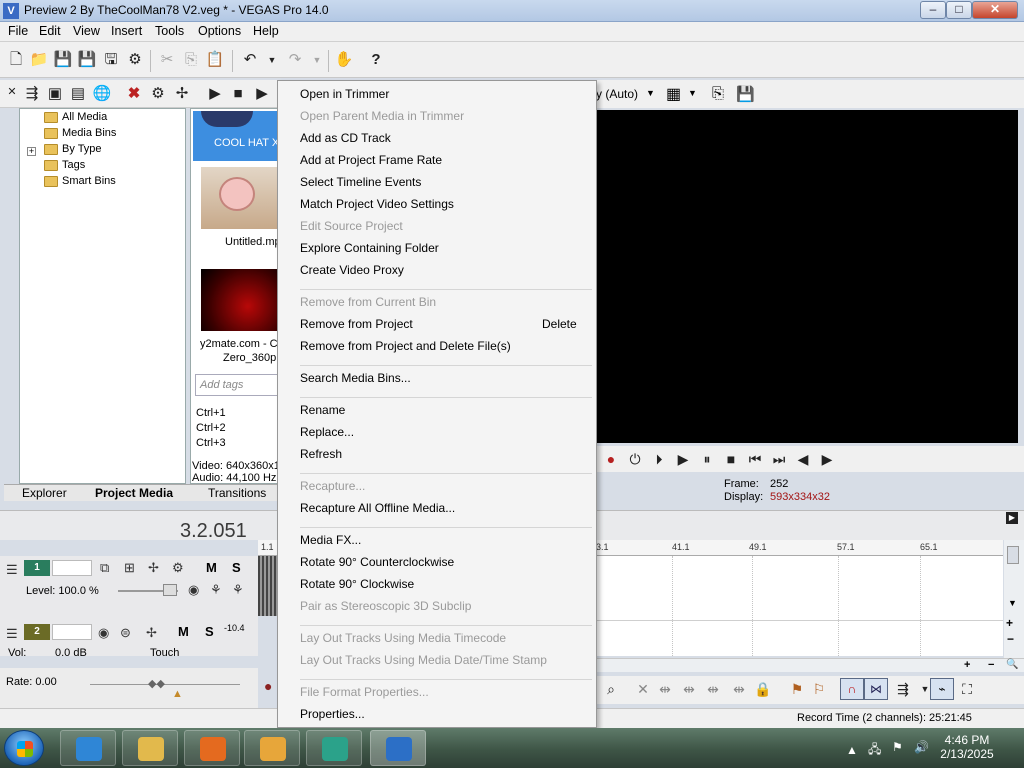 This screenshot has height=768, width=1024. What do you see at coordinates (55, 94) in the screenshot?
I see `capture-video-icon: ▣` at bounding box center [55, 94].